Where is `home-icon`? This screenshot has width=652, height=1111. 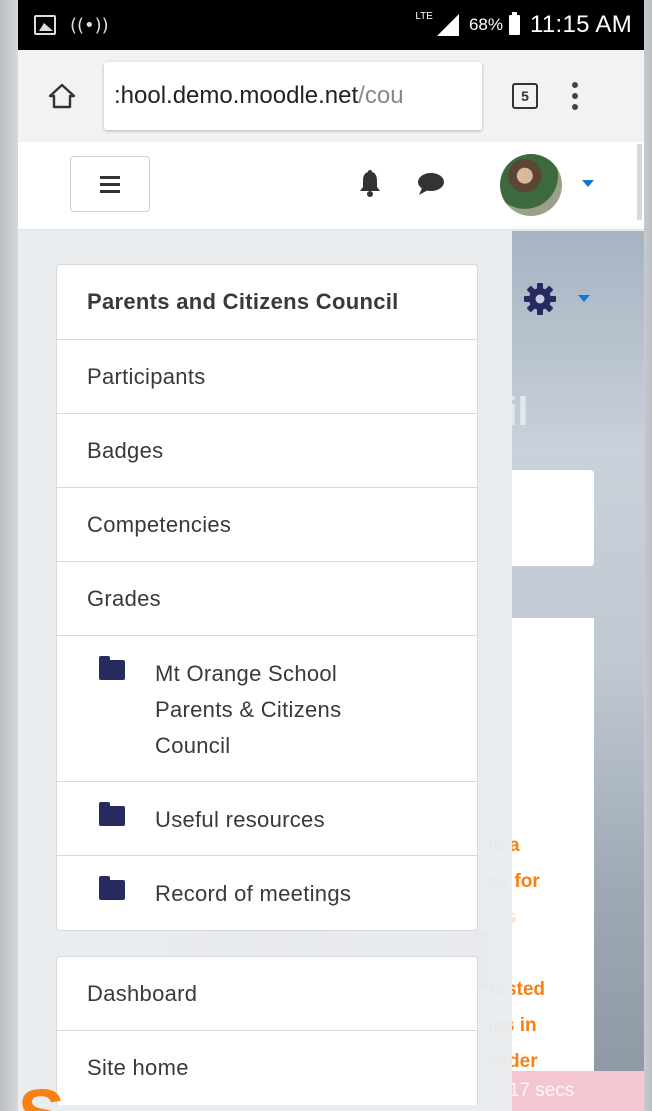
home-icon is located at coordinates (62, 96).